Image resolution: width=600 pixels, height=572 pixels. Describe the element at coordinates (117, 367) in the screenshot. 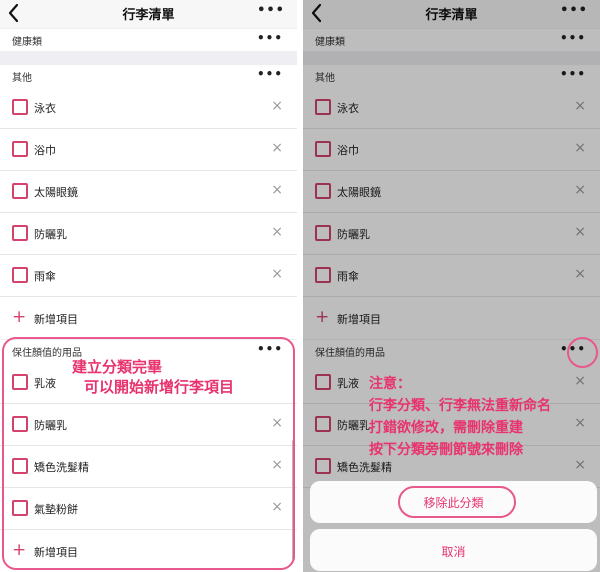

I see `annotation-line-1: 建立分類完畢` at that location.